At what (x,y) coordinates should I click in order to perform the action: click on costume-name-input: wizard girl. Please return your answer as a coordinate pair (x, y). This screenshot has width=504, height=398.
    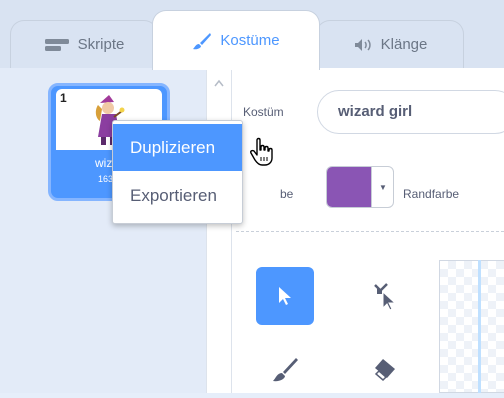
    Looking at the image, I should click on (410, 112).